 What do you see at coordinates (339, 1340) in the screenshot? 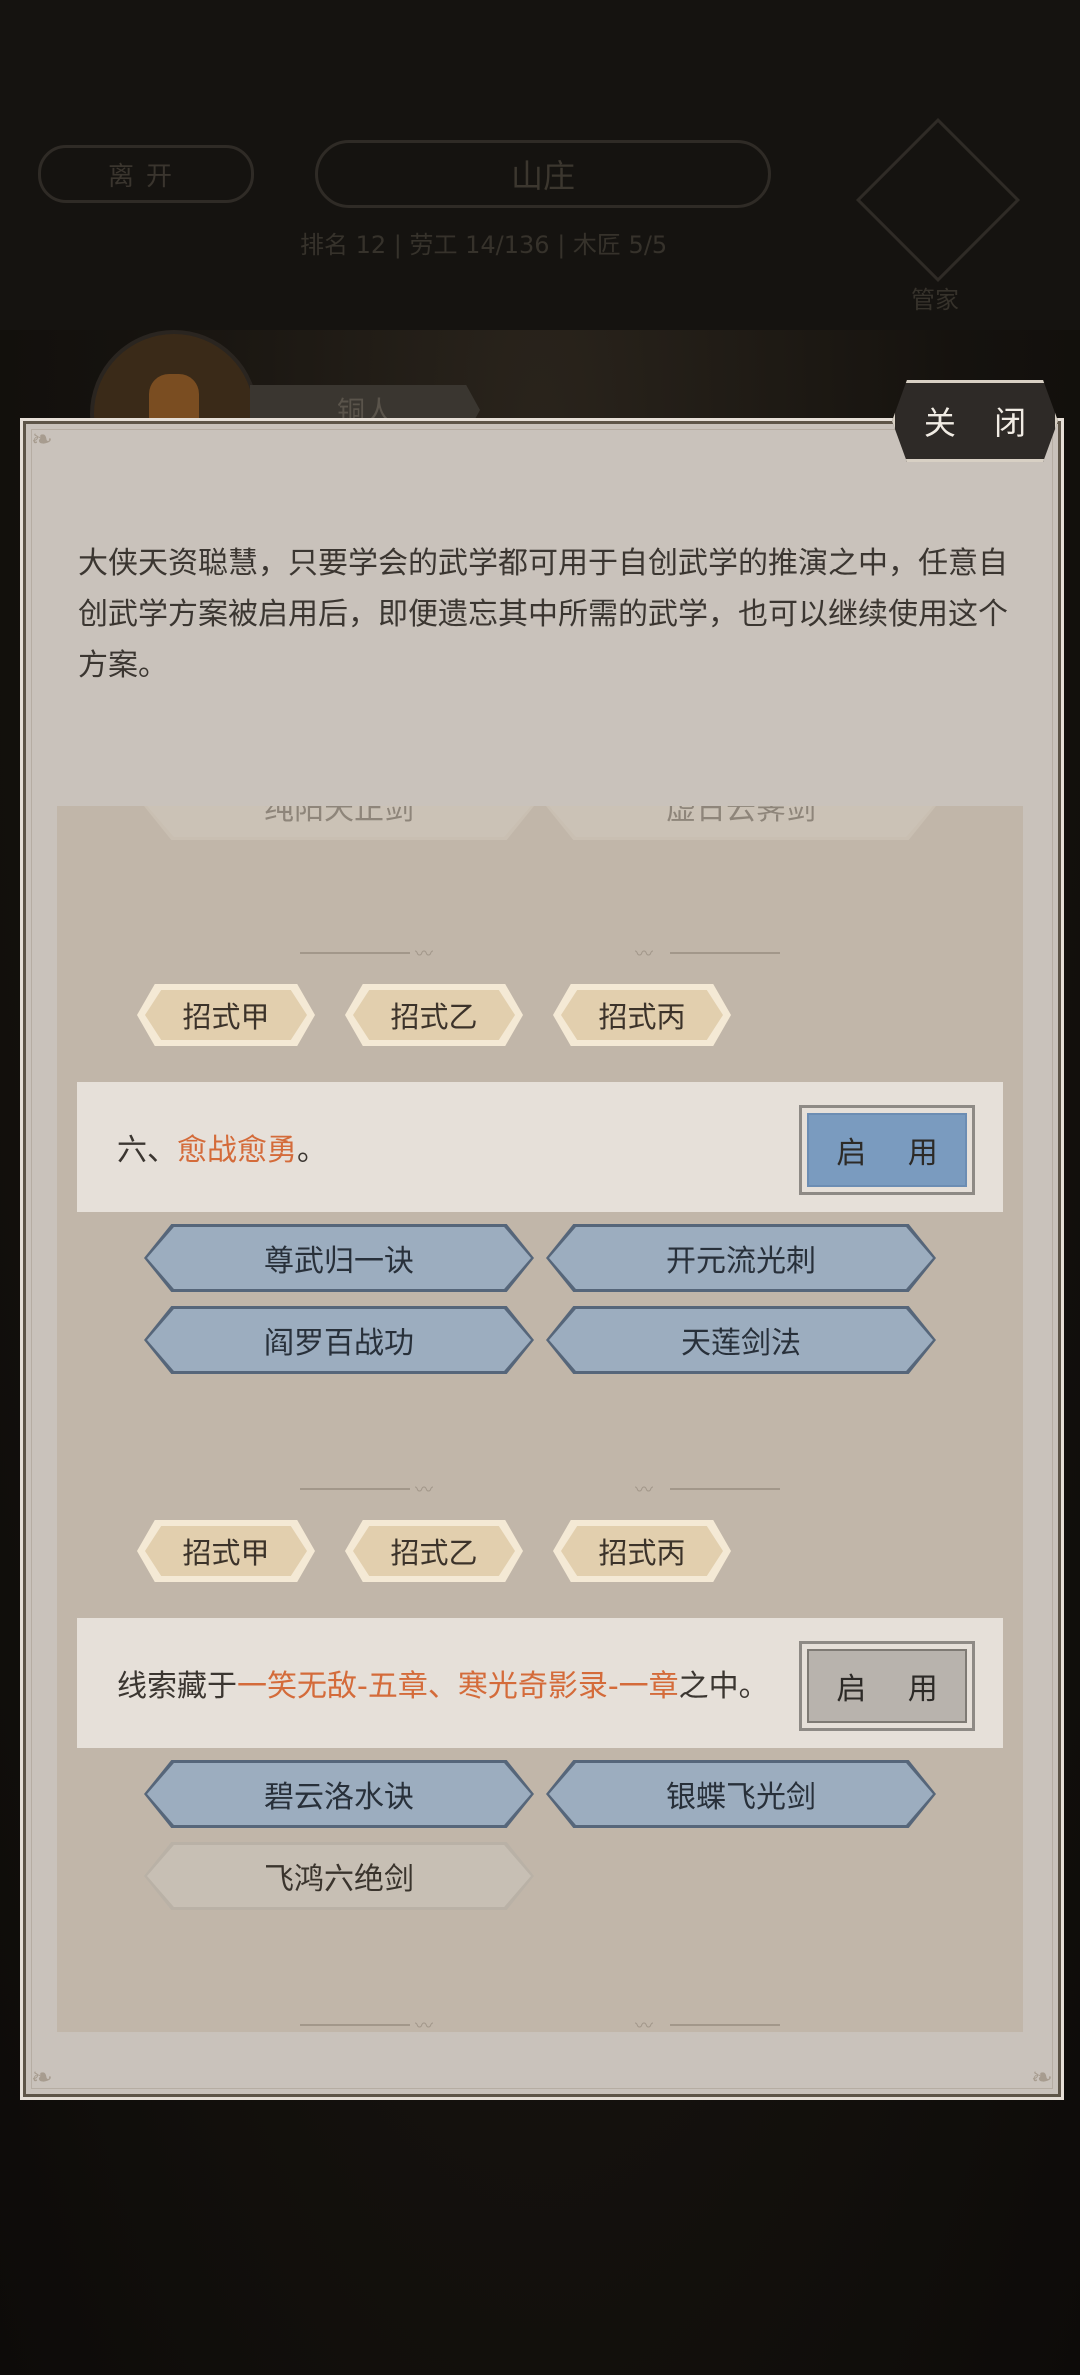
I see `skill-pill: 阎罗百战功` at bounding box center [339, 1340].